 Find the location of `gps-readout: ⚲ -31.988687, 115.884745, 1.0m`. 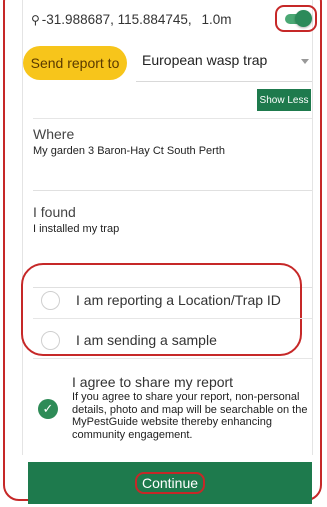

gps-readout: ⚲ -31.988687, 115.884745, 1.0m is located at coordinates (131, 19).